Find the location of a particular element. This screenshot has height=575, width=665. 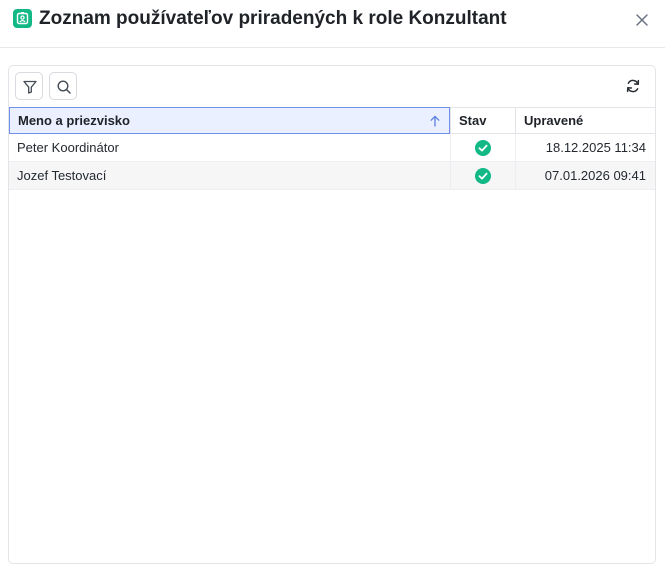

close-button is located at coordinates (642, 20).